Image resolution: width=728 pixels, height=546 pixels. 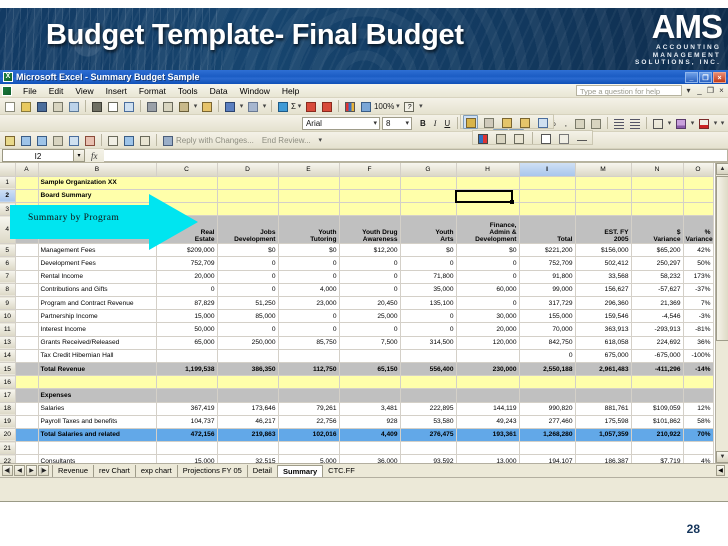 I want to click on chart-wizard-icon, so click(x=349, y=106).